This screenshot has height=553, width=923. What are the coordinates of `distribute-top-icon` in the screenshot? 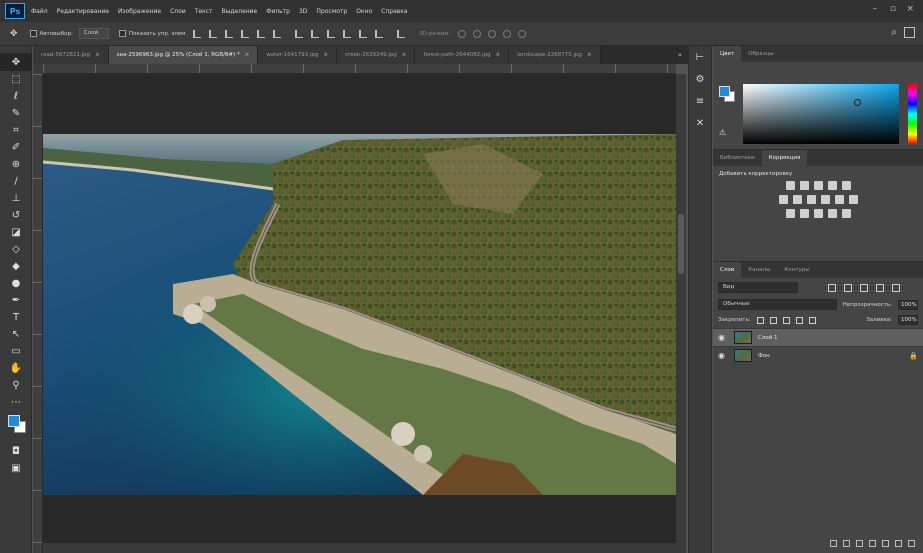 It's located at (299, 33).